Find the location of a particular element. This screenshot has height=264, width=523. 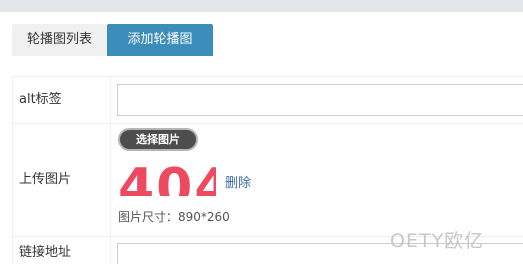

alt-label: alt标签 is located at coordinates (61, 100).